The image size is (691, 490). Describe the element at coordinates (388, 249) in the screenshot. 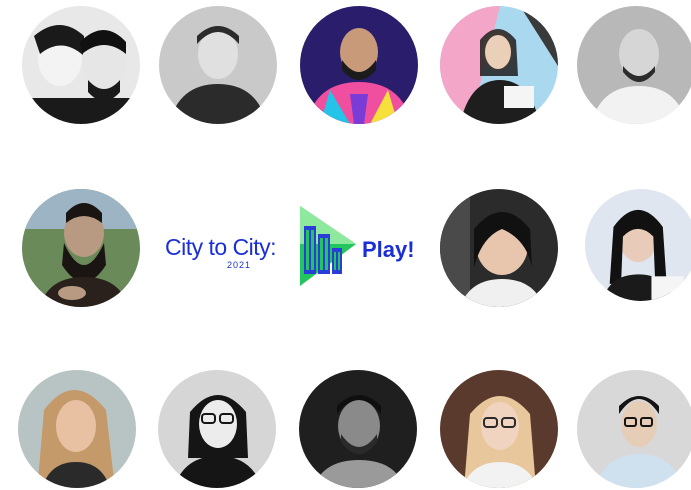

I see `logo-play-text: Play!` at that location.